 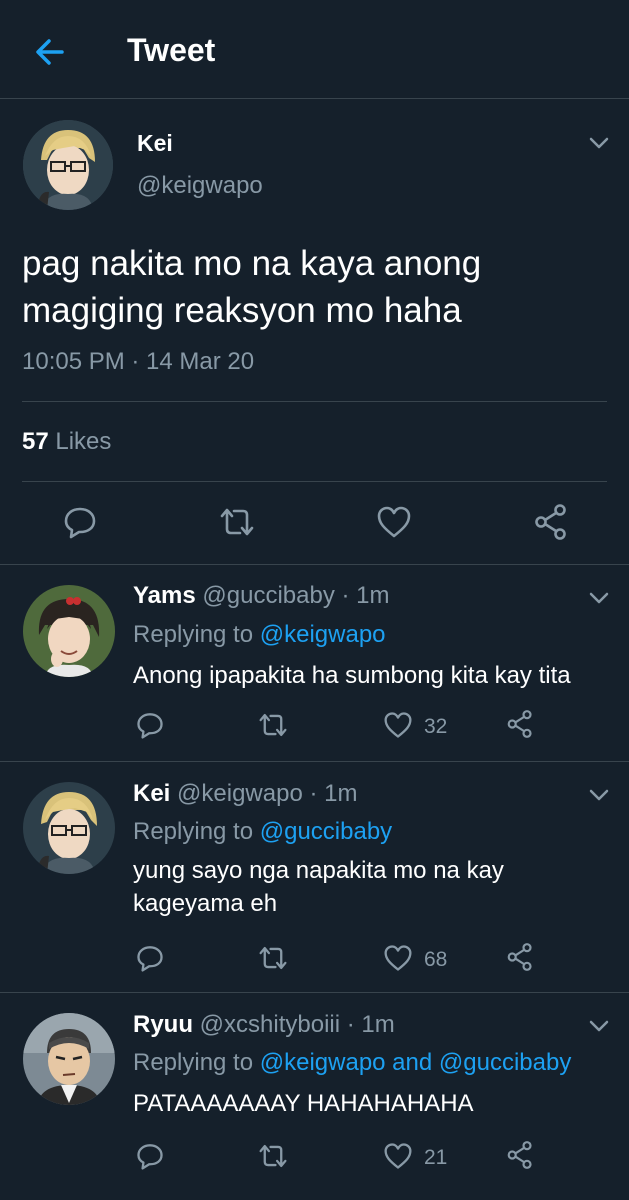 I want to click on author-handle: @keigwapo, so click(x=200, y=186).